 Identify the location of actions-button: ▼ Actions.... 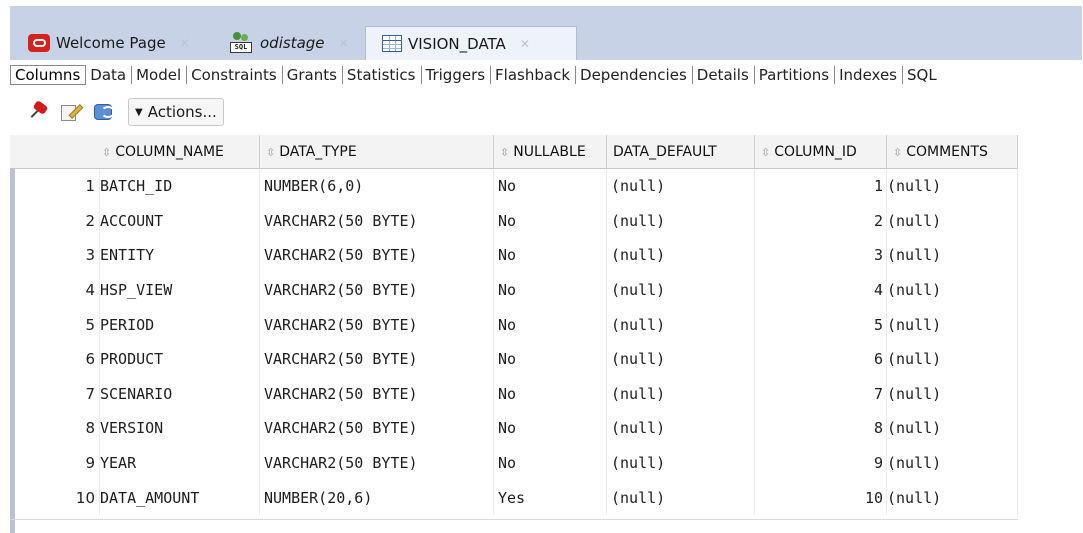
(176, 112).